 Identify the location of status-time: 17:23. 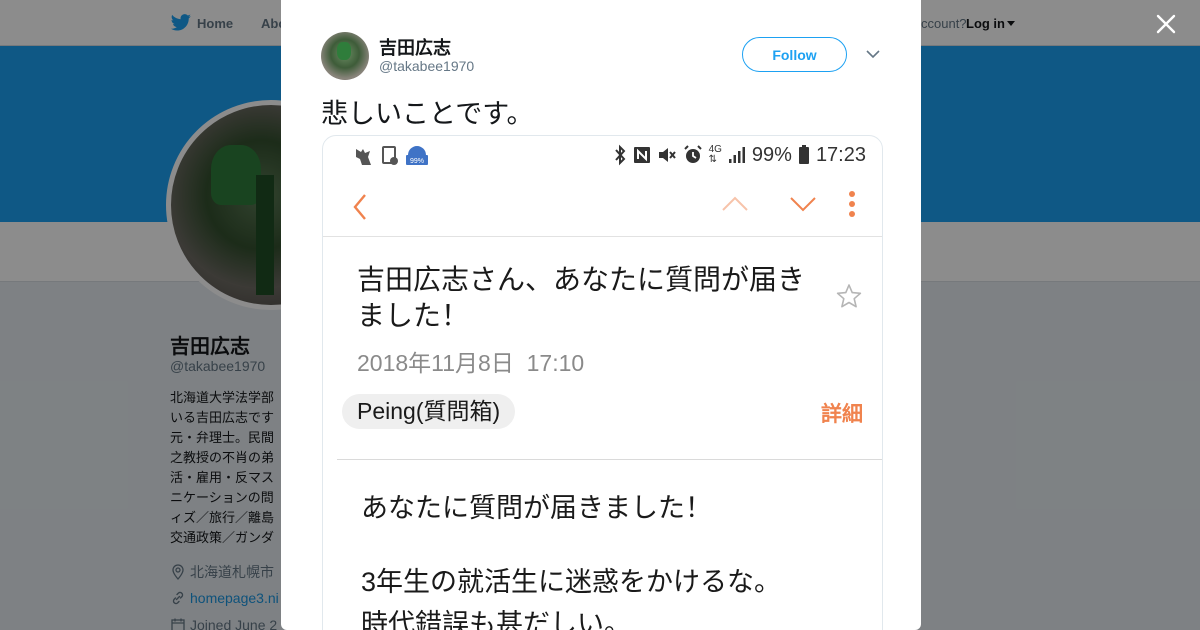
(840, 154).